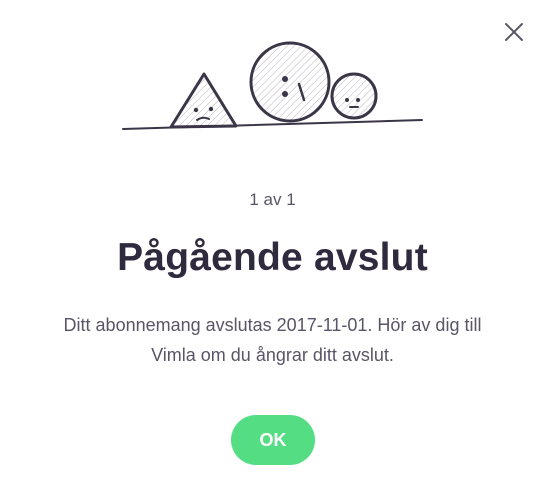 The image size is (545, 493). I want to click on slope-line, so click(272, 124).